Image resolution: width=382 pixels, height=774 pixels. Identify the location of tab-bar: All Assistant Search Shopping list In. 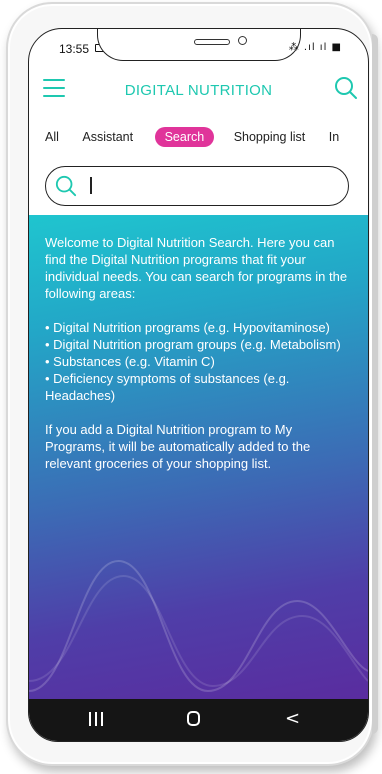
(202, 138).